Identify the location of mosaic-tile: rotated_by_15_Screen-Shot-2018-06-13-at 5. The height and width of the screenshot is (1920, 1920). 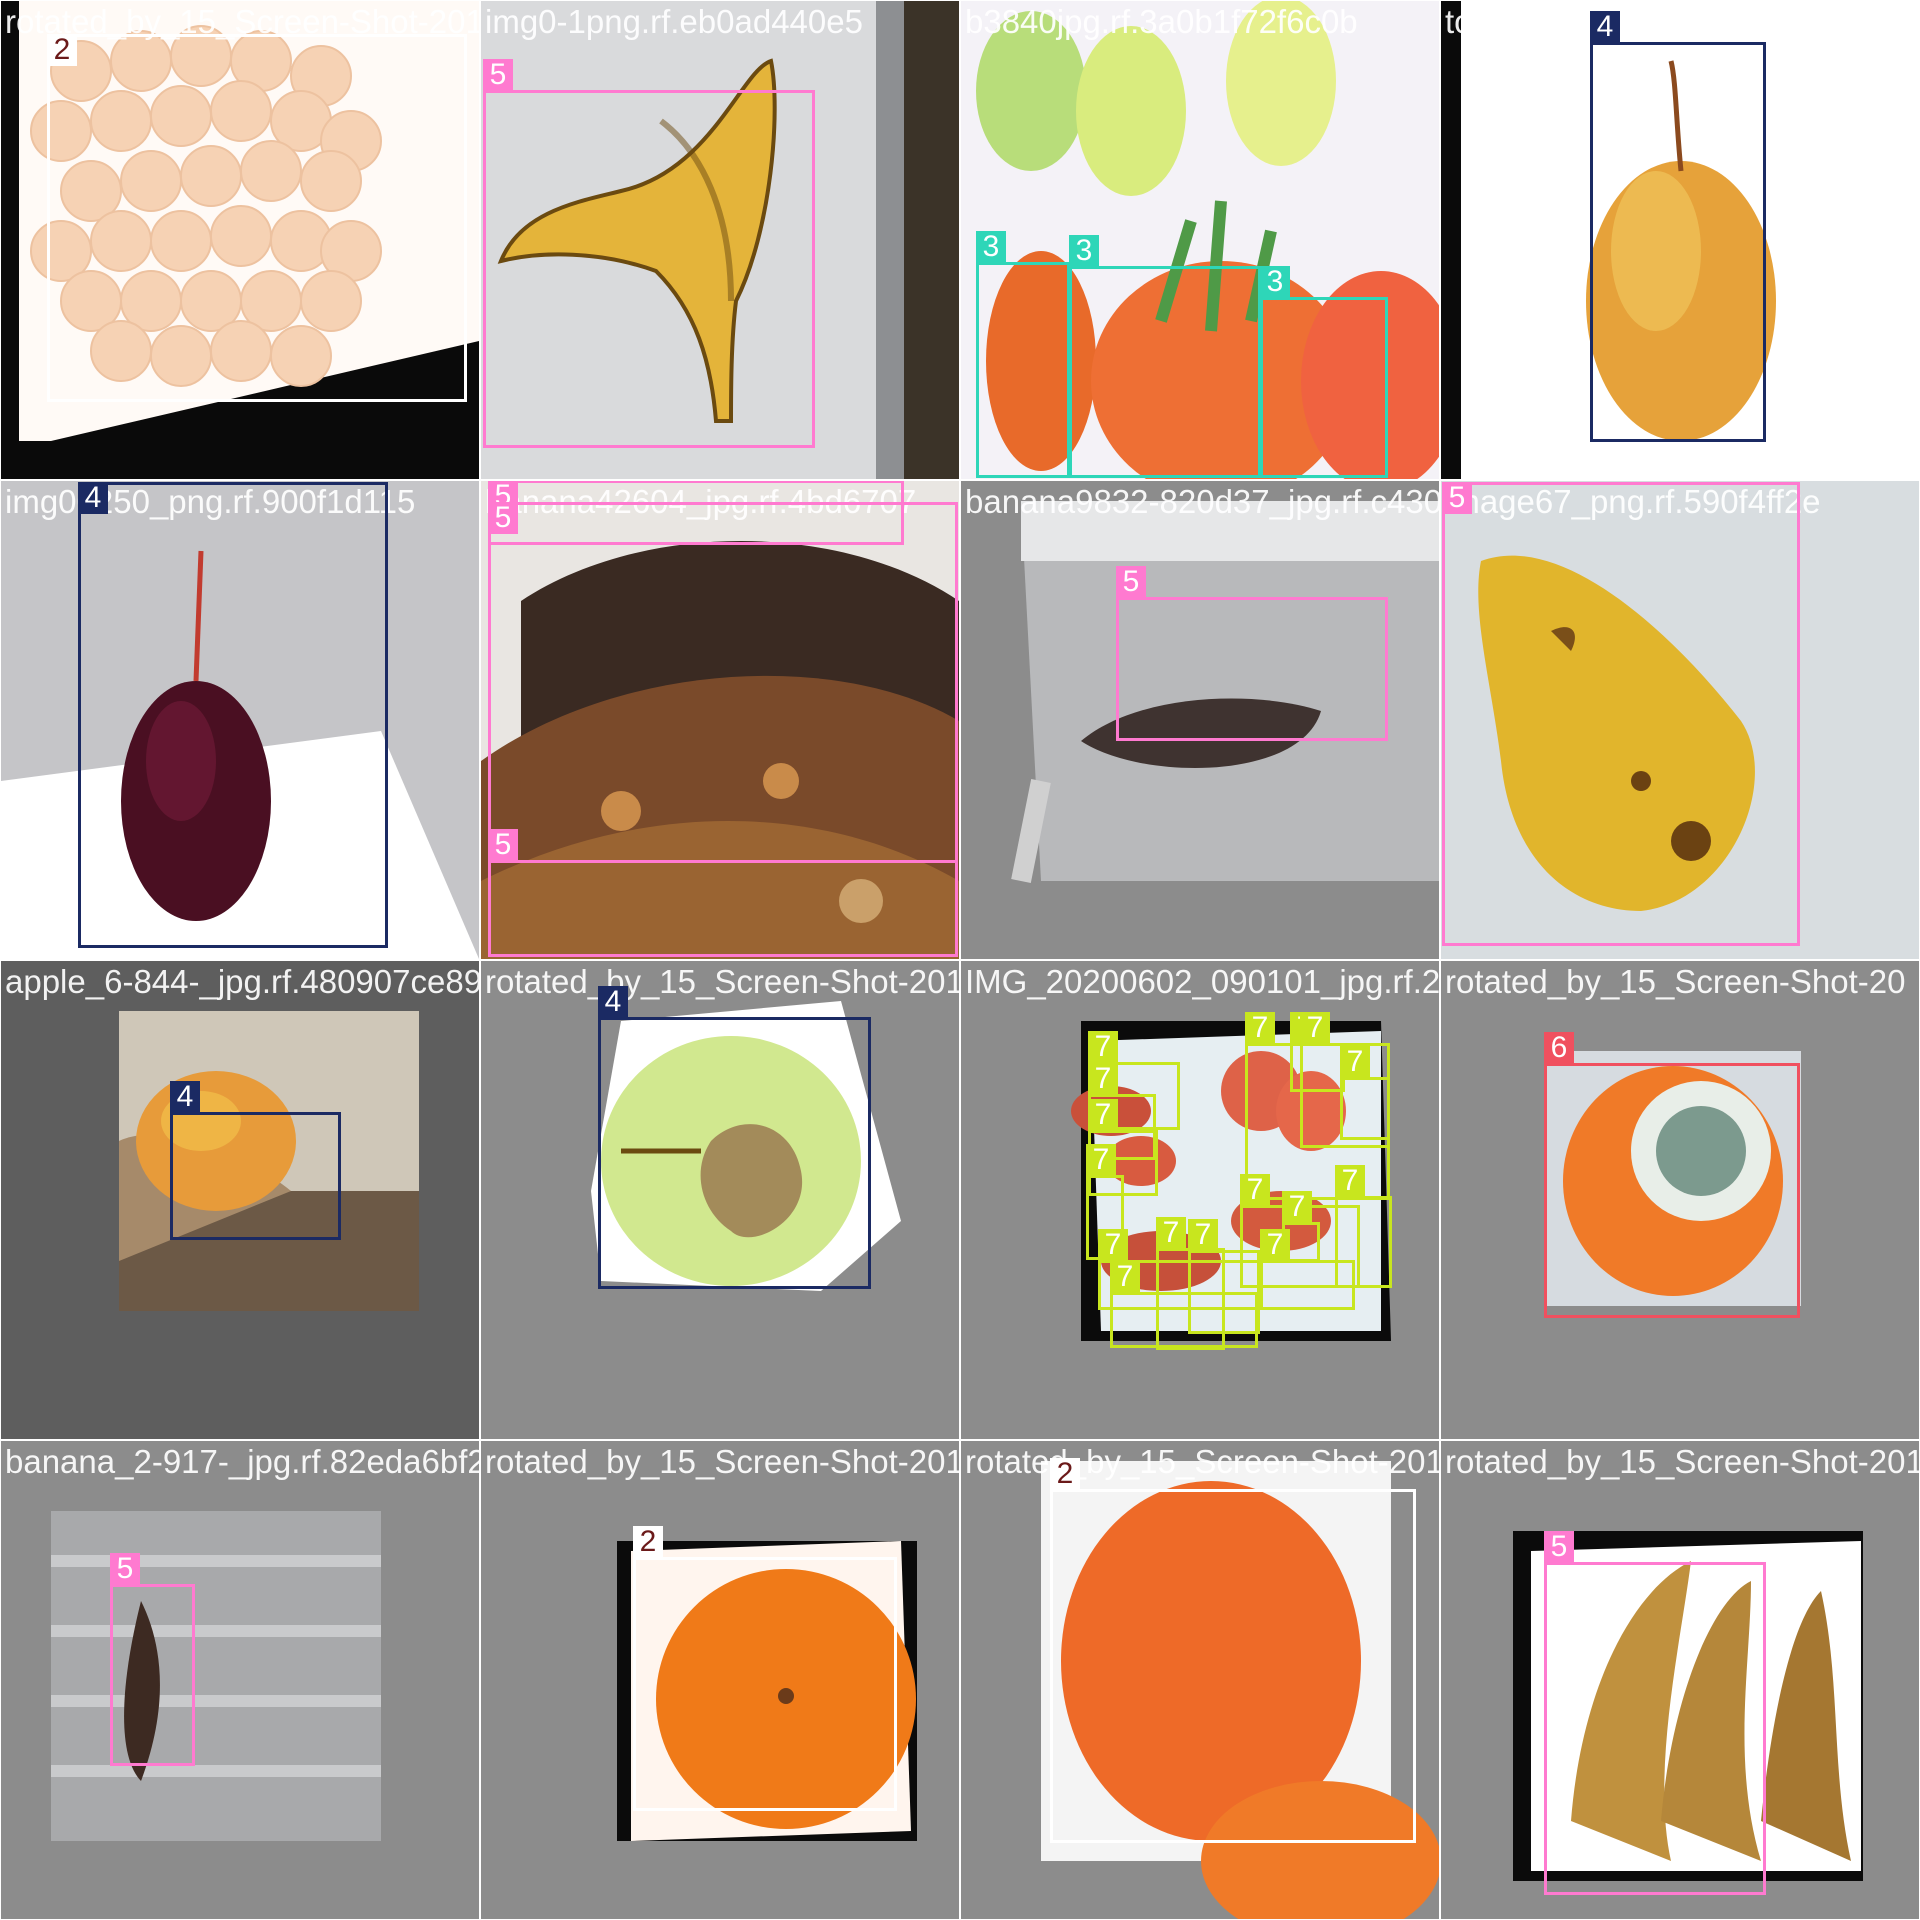
(1680, 1680).